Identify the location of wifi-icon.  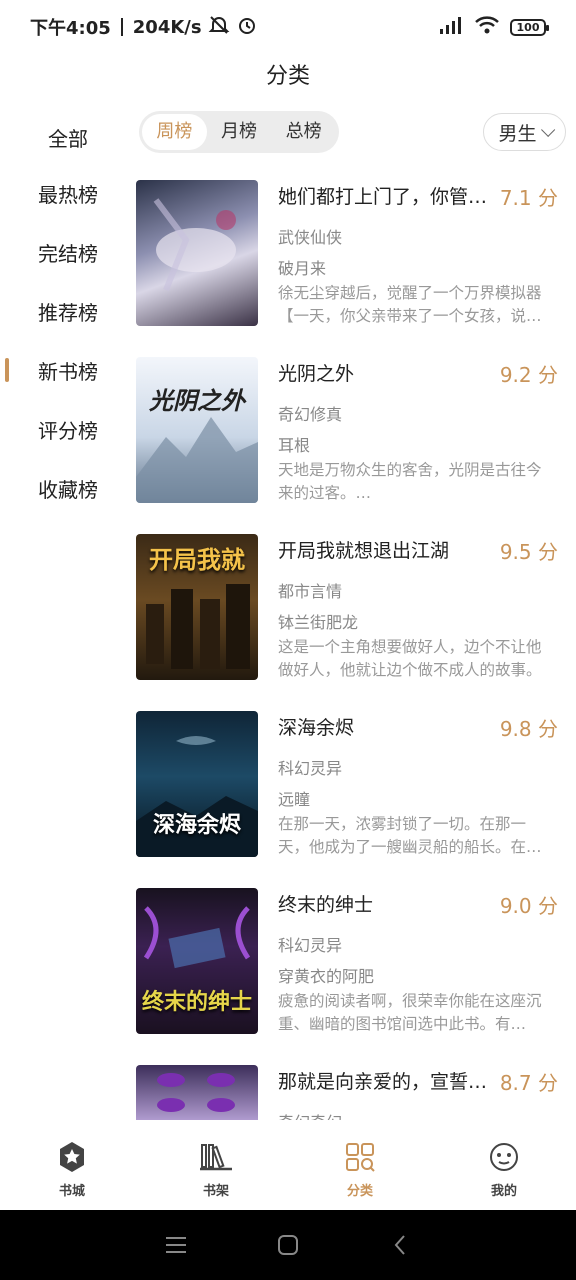
(487, 27).